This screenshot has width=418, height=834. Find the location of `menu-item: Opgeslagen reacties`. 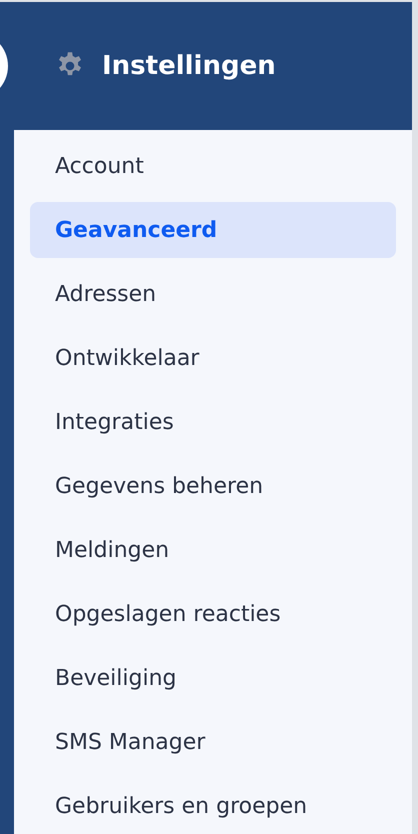

menu-item: Opgeslagen reacties is located at coordinates (213, 614).